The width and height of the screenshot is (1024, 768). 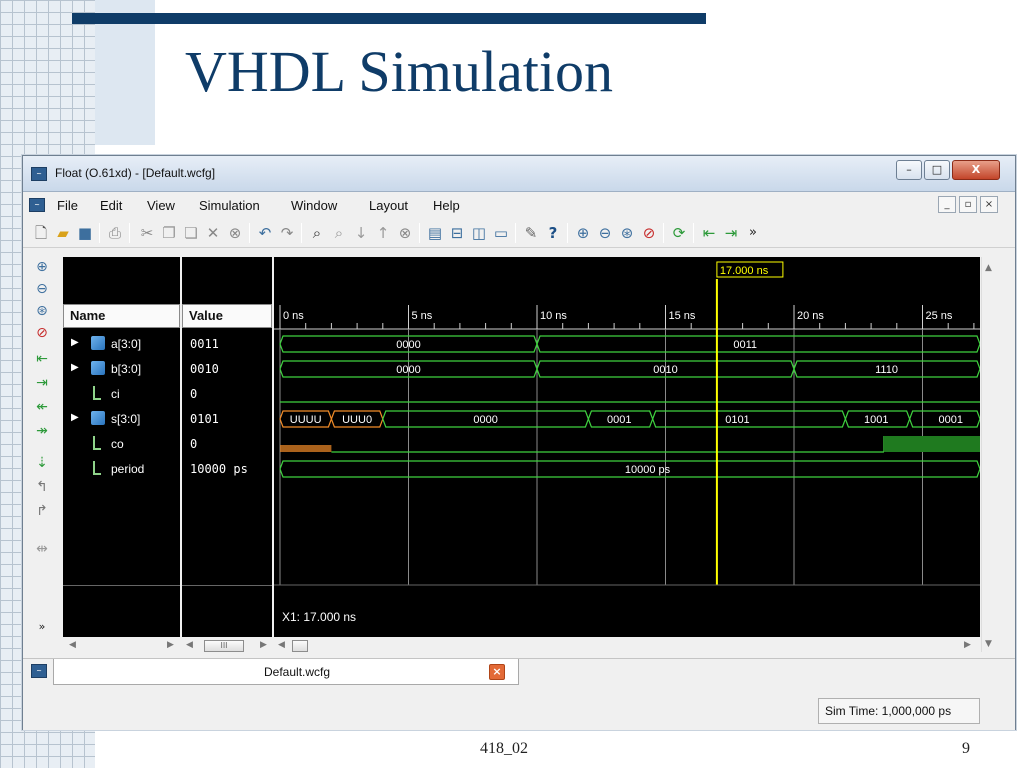 I want to click on maximize-button: □, so click(x=937, y=170).